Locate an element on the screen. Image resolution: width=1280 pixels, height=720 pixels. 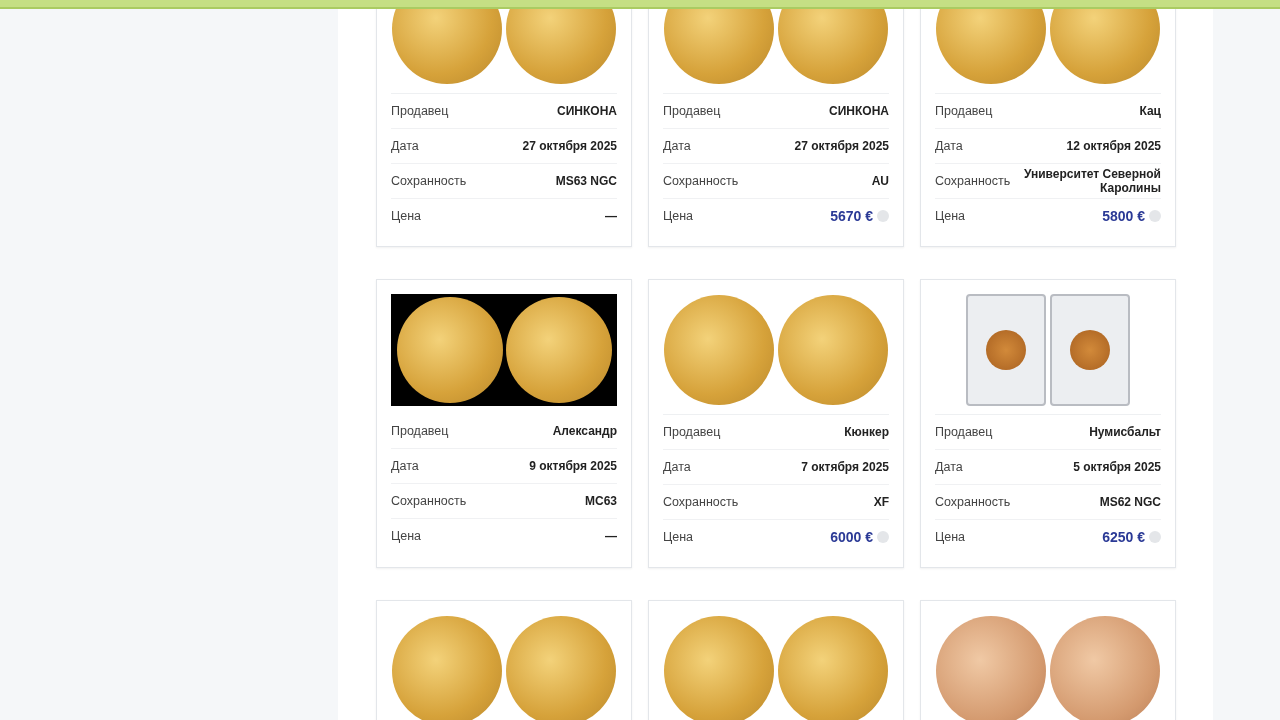
field-value: Университет Северной Каролины is located at coordinates (1091, 181).